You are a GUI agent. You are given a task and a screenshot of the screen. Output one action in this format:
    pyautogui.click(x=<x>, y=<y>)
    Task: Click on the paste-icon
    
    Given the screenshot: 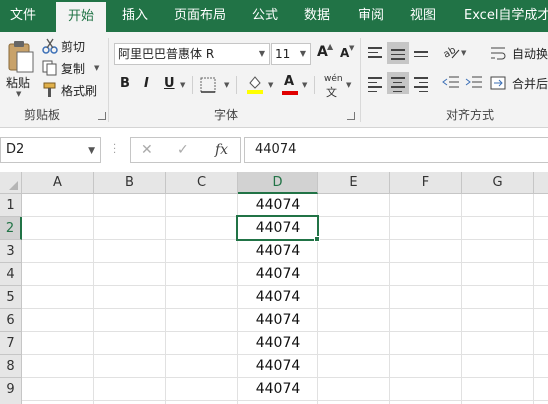 What is the action you would take?
    pyautogui.click(x=21, y=57)
    